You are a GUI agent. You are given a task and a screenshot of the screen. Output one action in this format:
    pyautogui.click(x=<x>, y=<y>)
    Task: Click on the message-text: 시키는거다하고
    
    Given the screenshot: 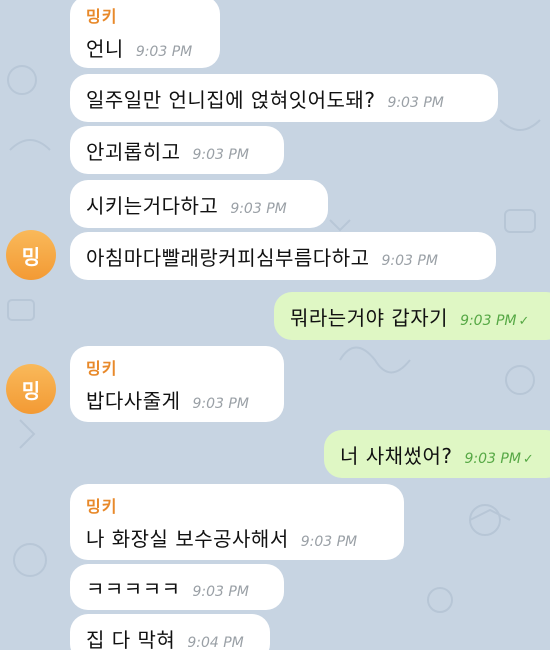 What is the action you would take?
    pyautogui.click(x=152, y=205)
    